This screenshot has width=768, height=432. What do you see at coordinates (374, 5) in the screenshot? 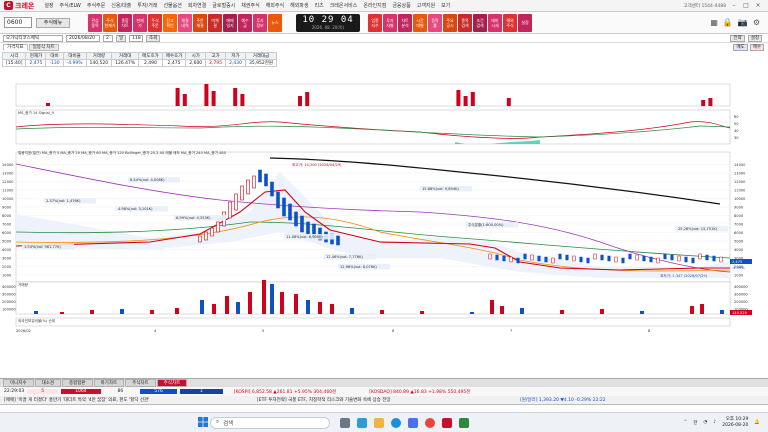
I see `menu-item-13: 온라인지점` at bounding box center [374, 5].